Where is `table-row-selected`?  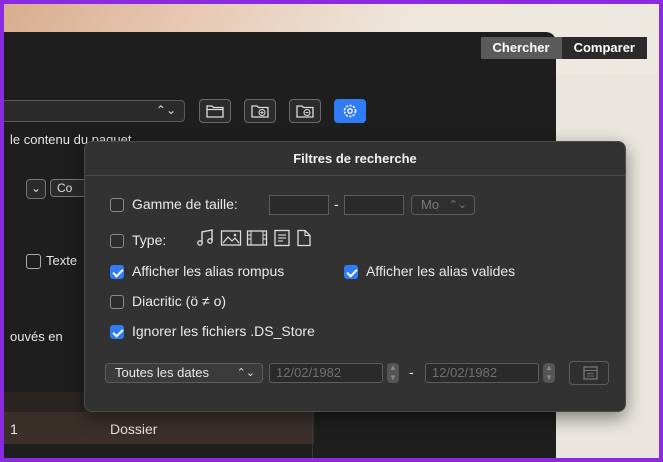
table-row-selected is located at coordinates (159, 428).